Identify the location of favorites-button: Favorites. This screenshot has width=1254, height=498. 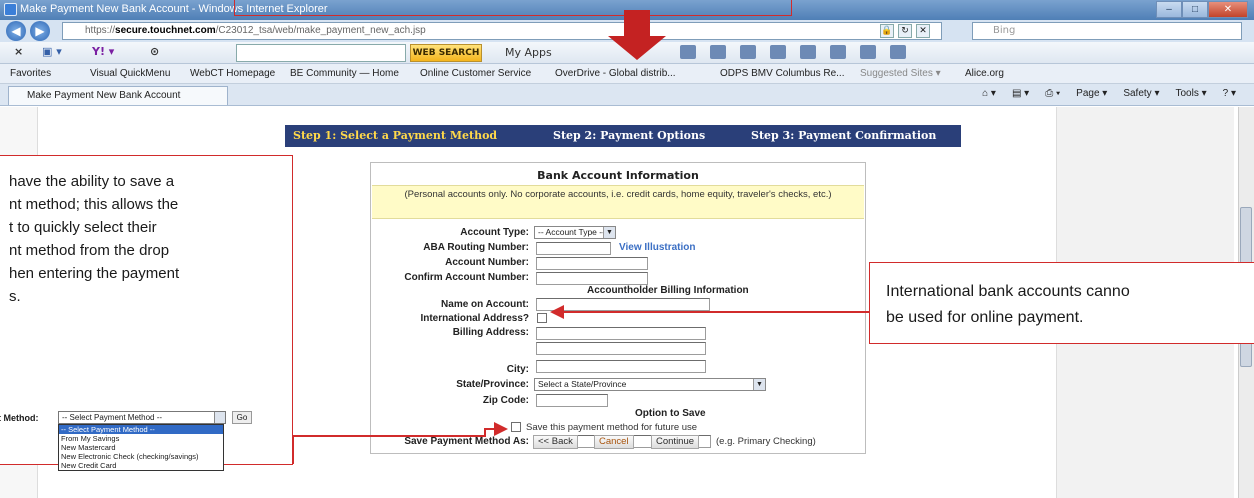
(30, 73).